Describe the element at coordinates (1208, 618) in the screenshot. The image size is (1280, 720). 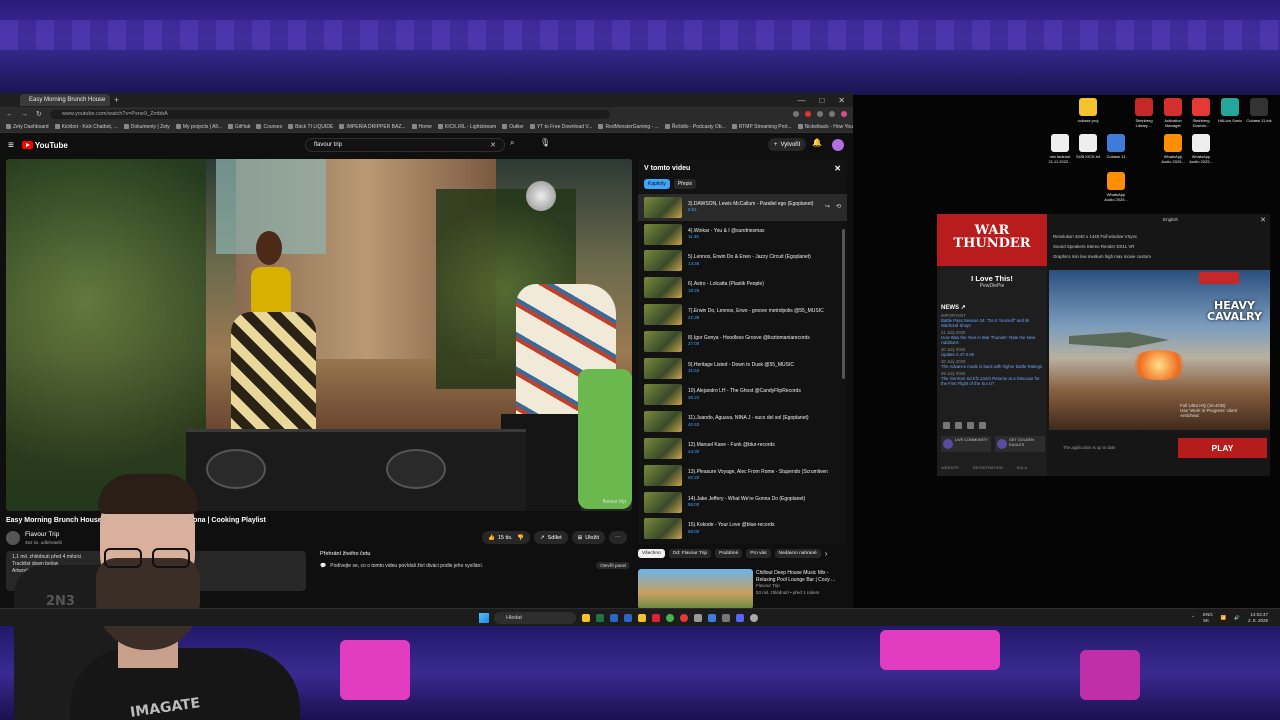
I see `language-indicator: ENG SK` at that location.